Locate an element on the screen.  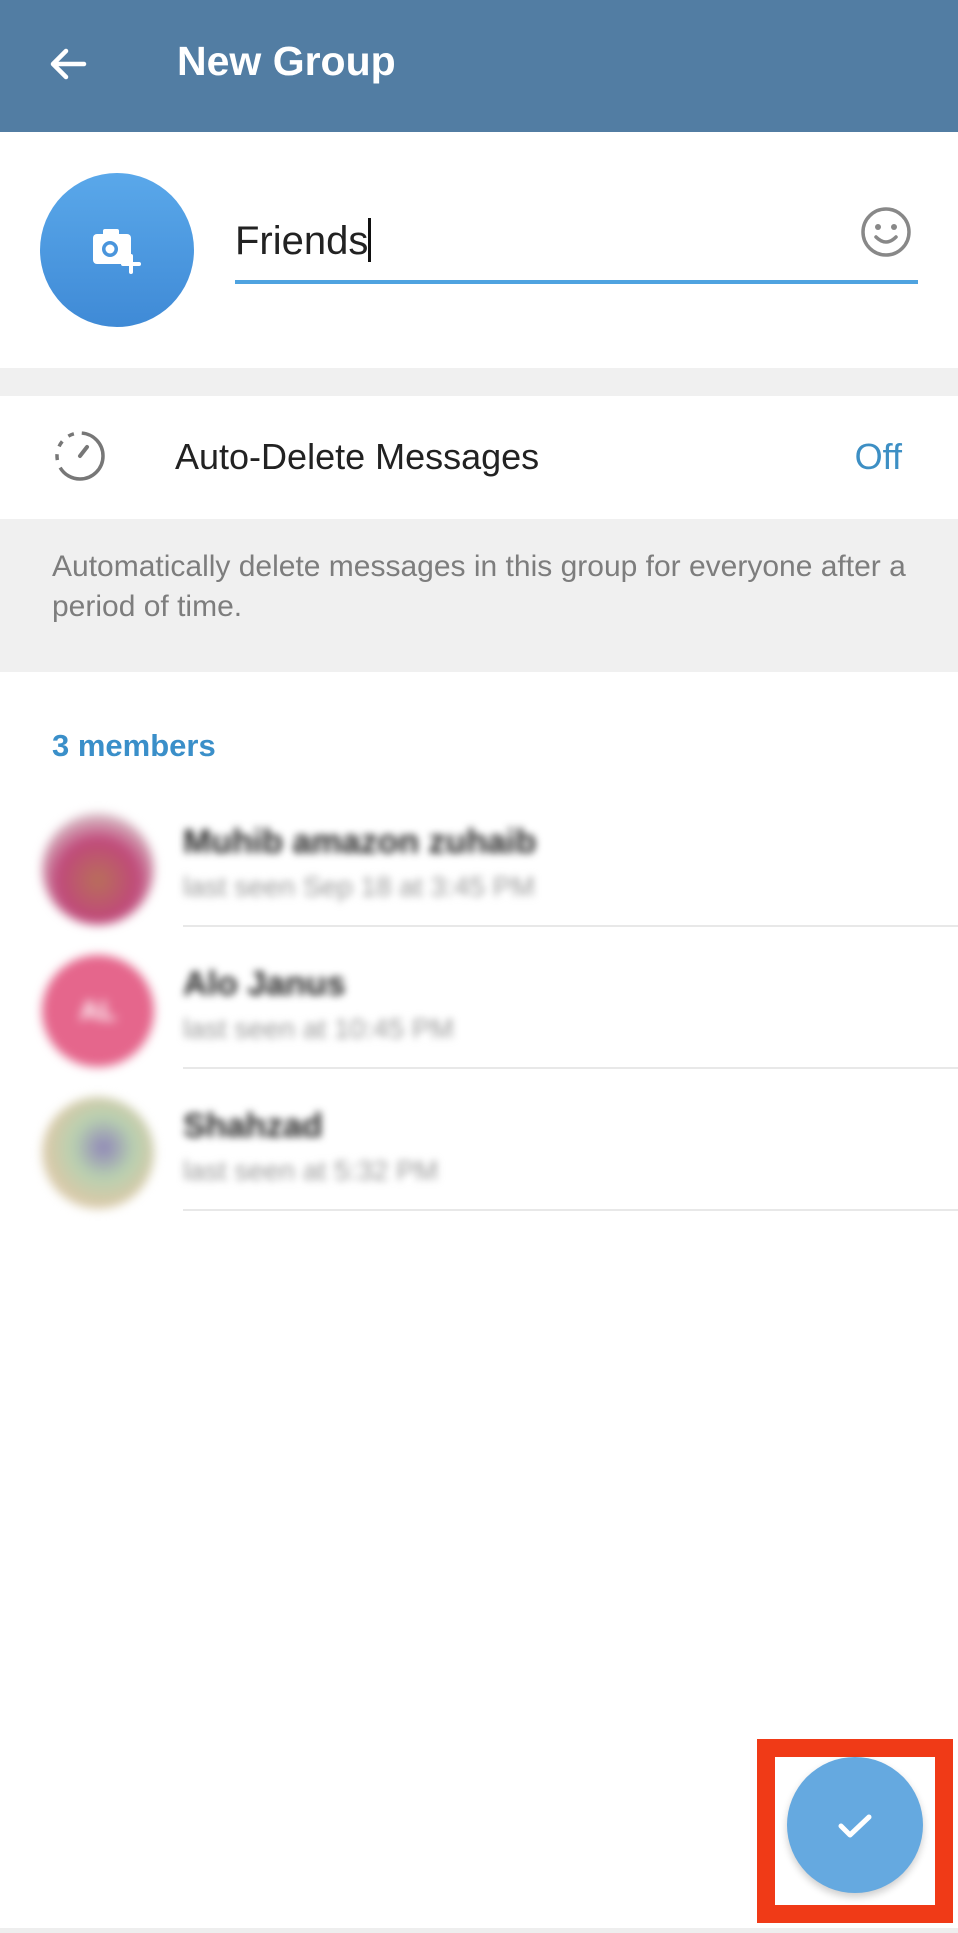
auto-delete-row: Auto-Delete Messages Off is located at coordinates (479, 457).